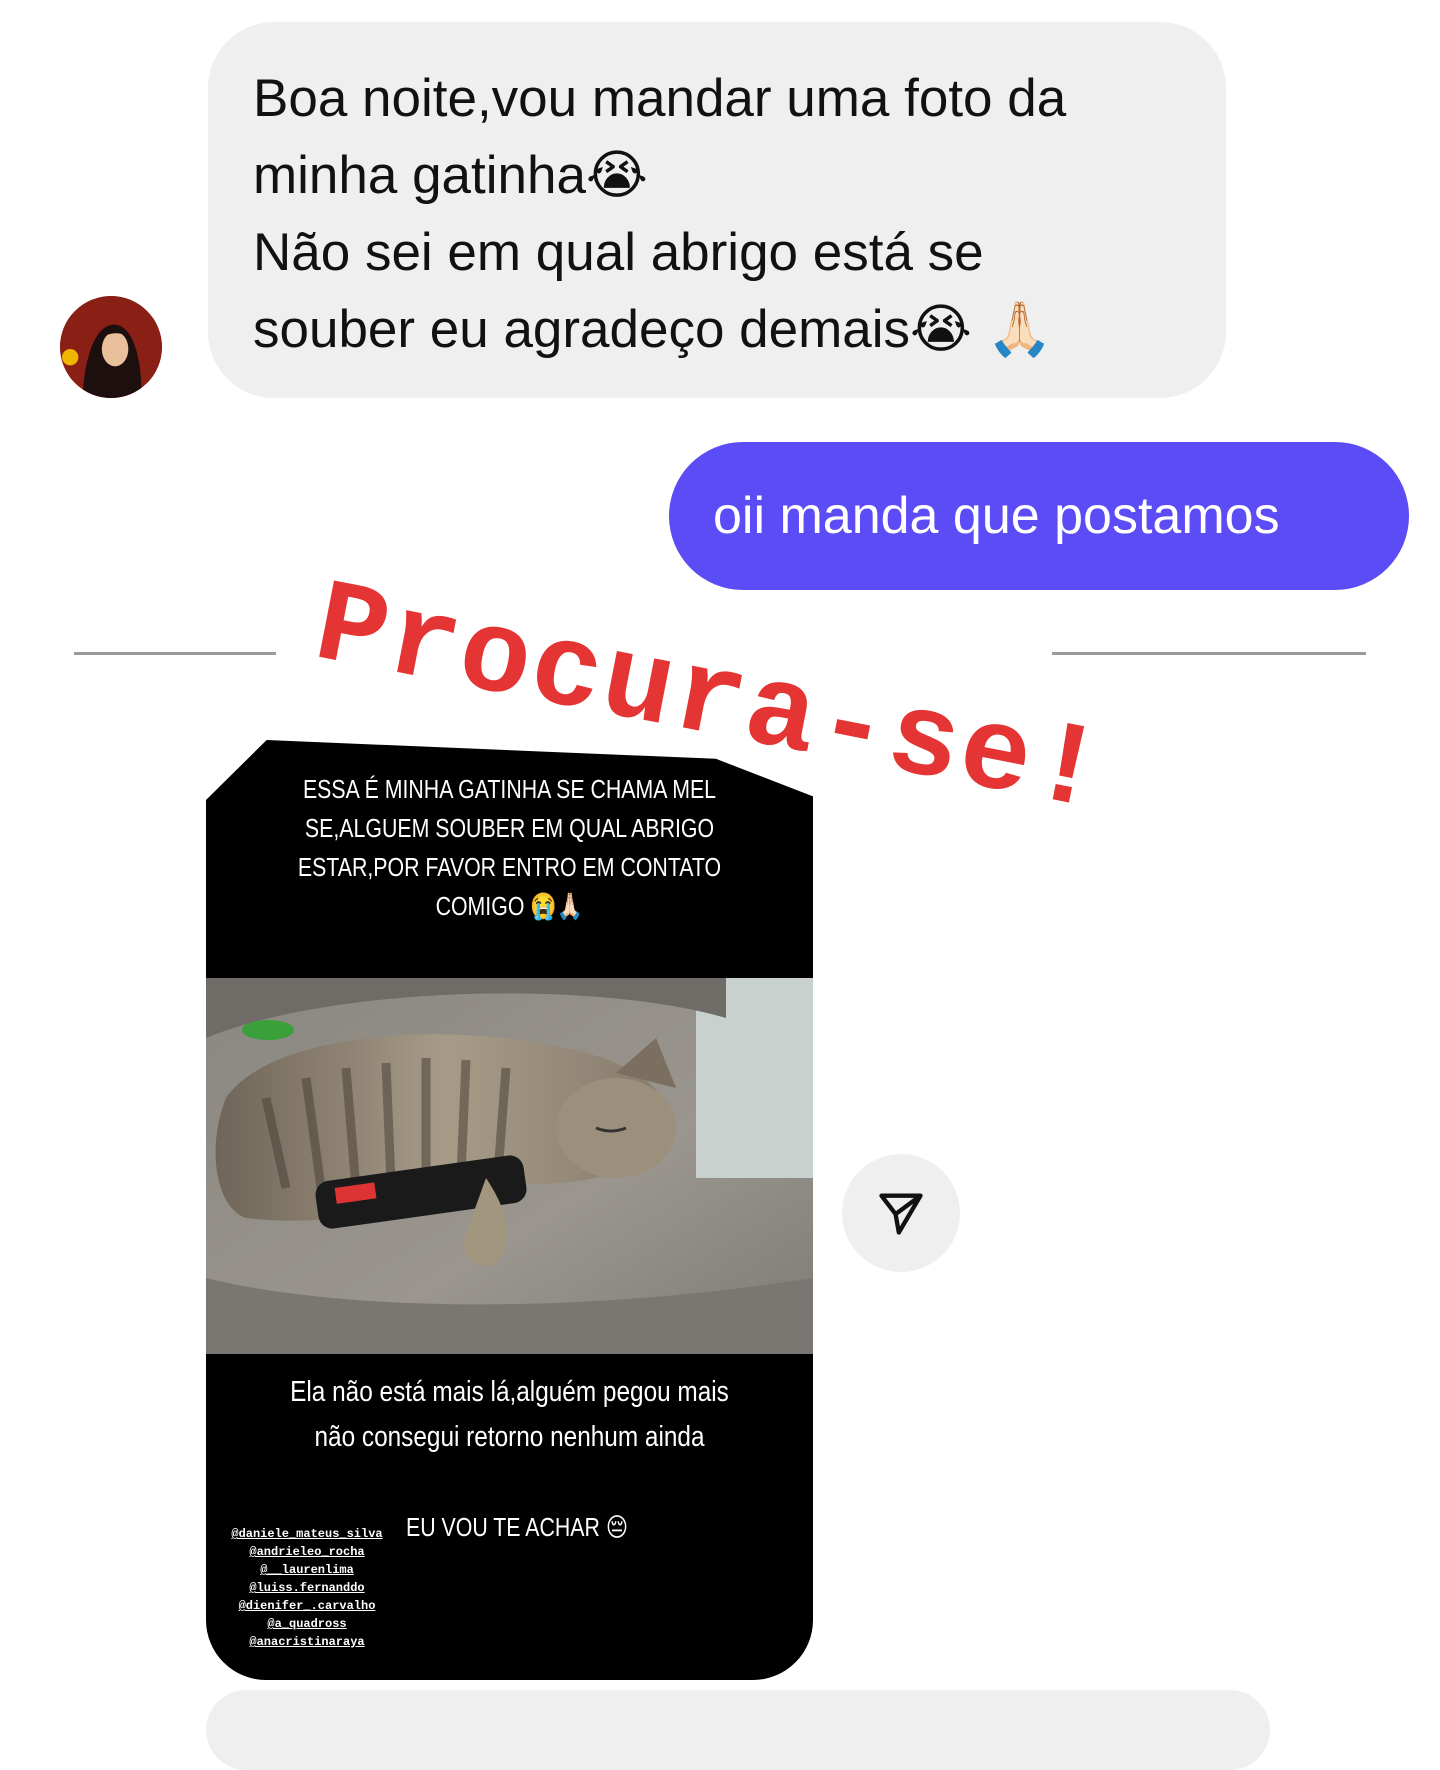  Describe the element at coordinates (738, 1730) in the screenshot. I see `next-message-bubble` at that location.